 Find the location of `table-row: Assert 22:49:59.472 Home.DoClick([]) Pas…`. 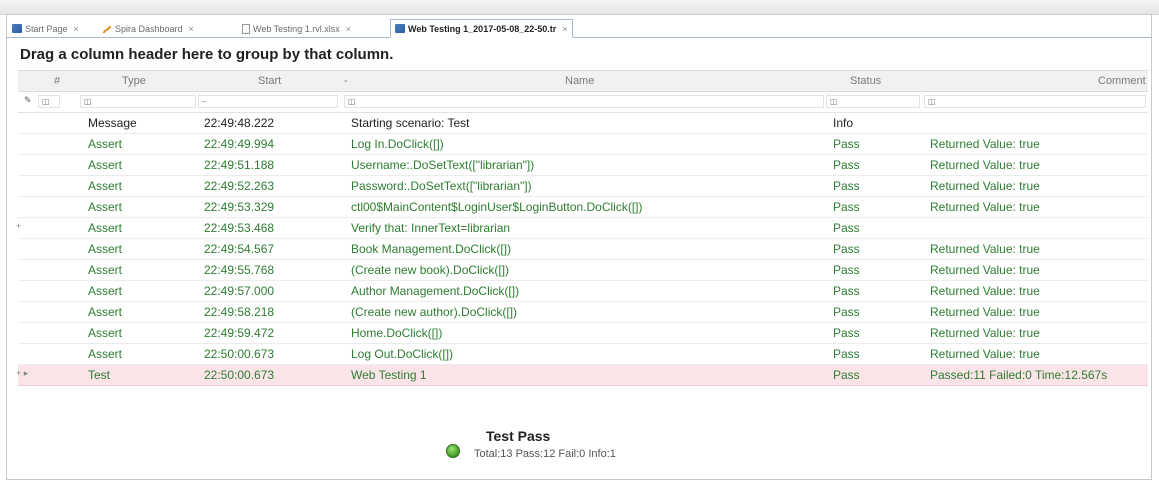

table-row: Assert 22:49:59.472 Home.DoClick([]) Pas… is located at coordinates (583, 333).